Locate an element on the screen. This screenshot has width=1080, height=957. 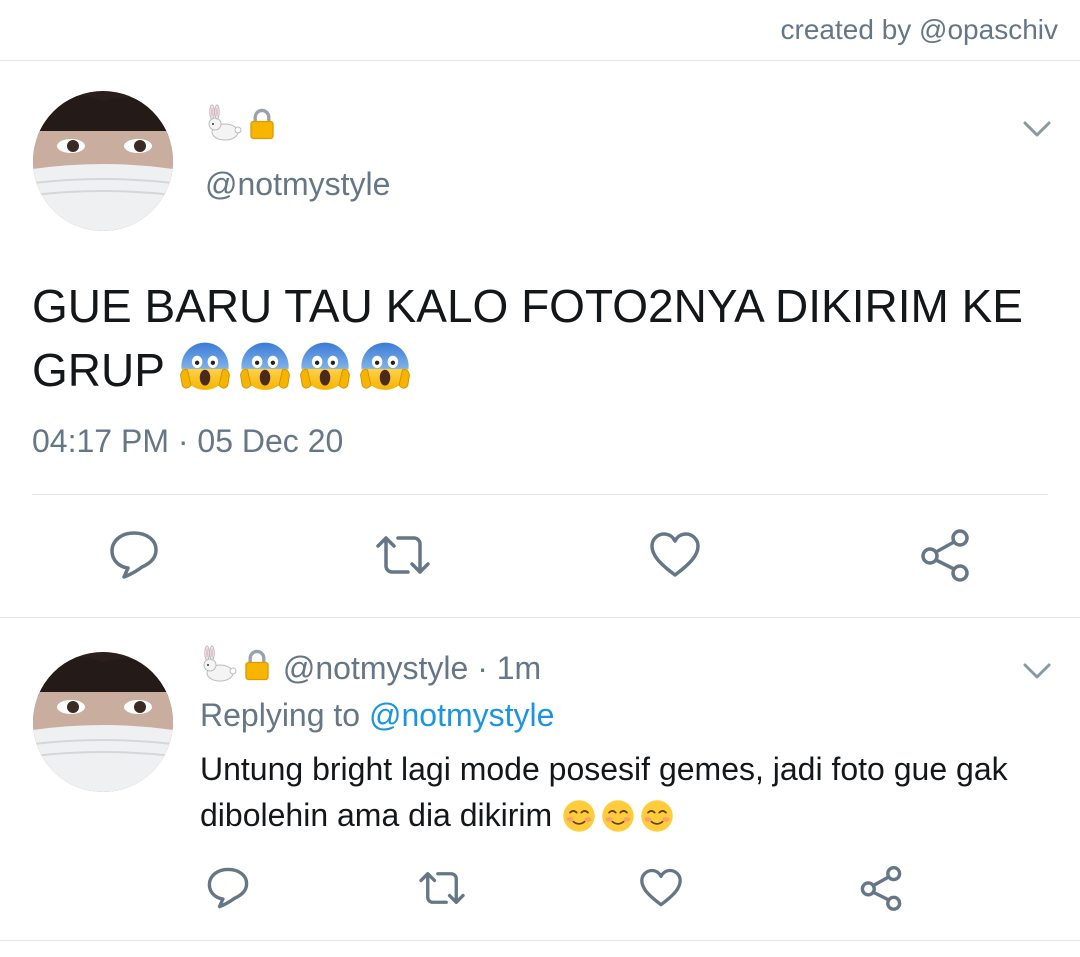
timestamp: 04:17 PM · 05 Dec 20 is located at coordinates (187, 441).